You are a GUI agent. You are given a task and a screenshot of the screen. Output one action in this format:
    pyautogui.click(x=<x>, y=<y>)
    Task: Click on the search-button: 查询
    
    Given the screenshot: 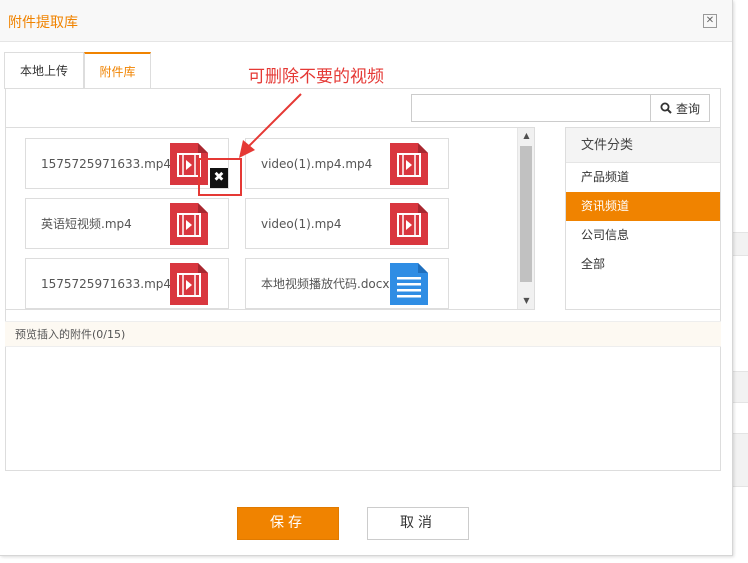 What is the action you would take?
    pyautogui.click(x=680, y=108)
    